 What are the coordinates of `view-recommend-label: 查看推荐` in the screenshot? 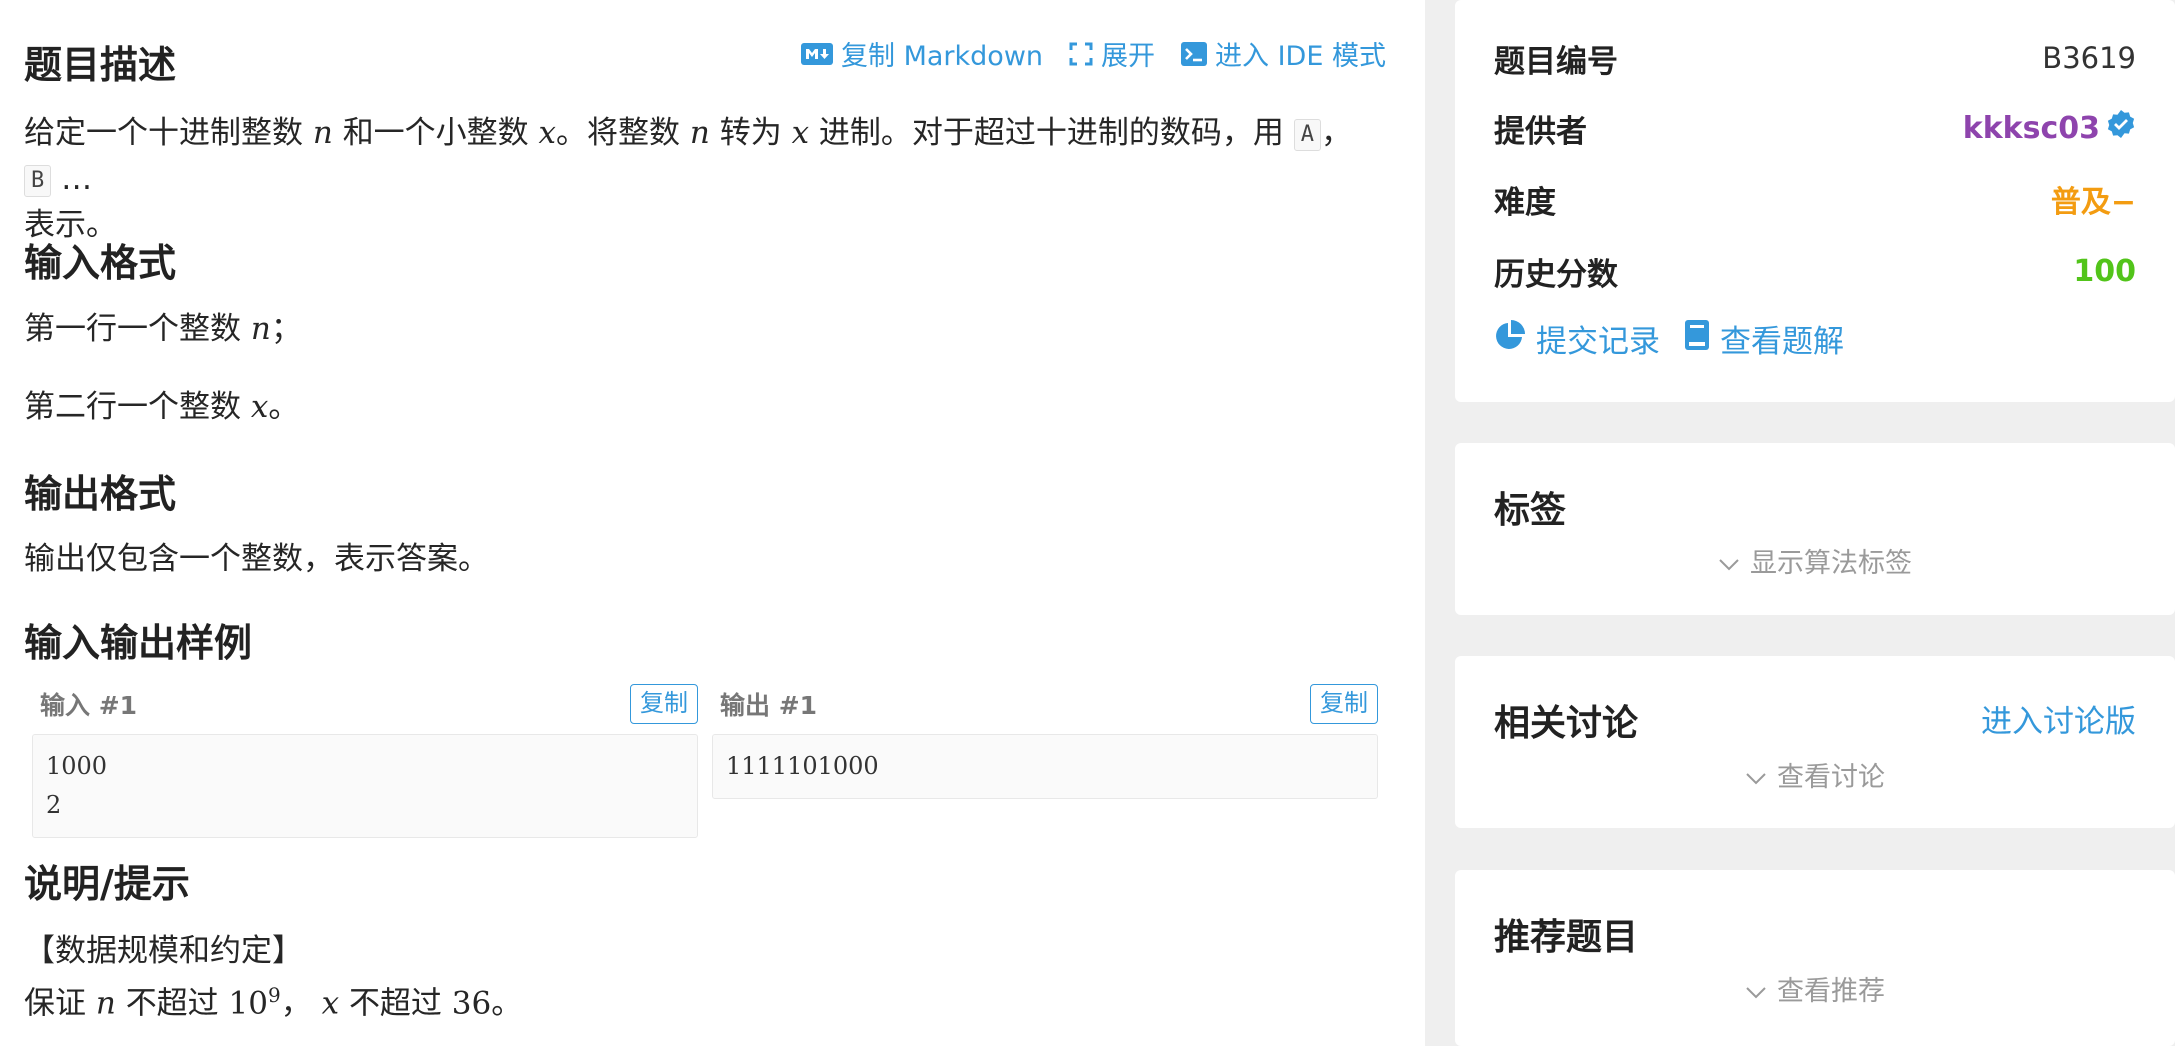 It's located at (1831, 991).